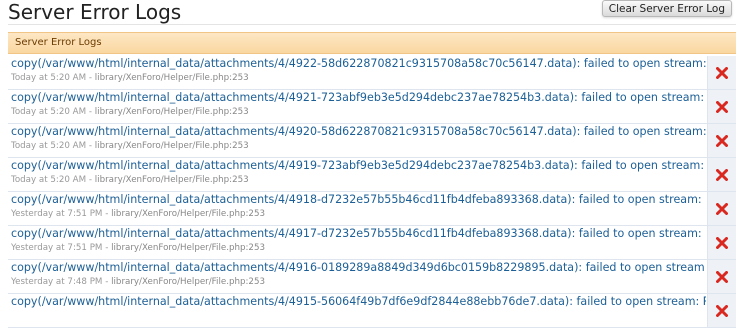 The height and width of the screenshot is (328, 736). What do you see at coordinates (372, 24) in the screenshot?
I see `title-divider` at bounding box center [372, 24].